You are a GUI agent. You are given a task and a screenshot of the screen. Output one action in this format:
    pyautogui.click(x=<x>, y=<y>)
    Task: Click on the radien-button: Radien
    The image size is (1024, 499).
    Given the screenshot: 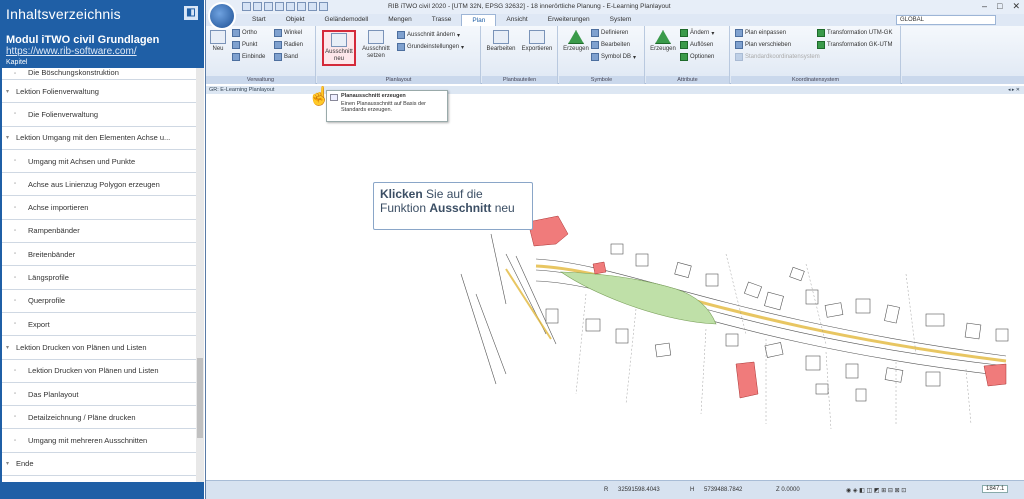 What is the action you would take?
    pyautogui.click(x=288, y=45)
    